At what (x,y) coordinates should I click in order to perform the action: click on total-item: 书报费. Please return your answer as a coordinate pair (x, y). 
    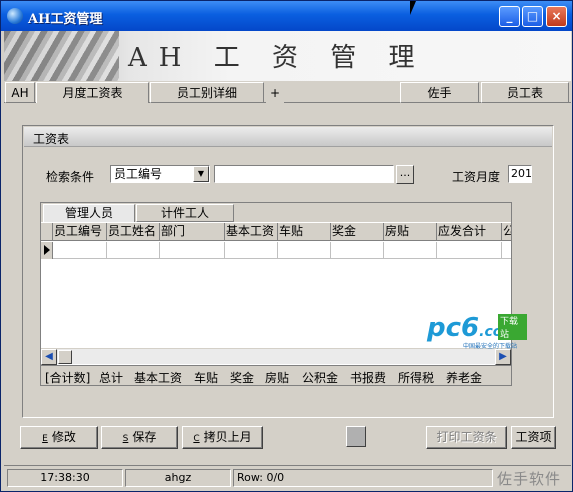
    Looking at the image, I should click on (368, 378).